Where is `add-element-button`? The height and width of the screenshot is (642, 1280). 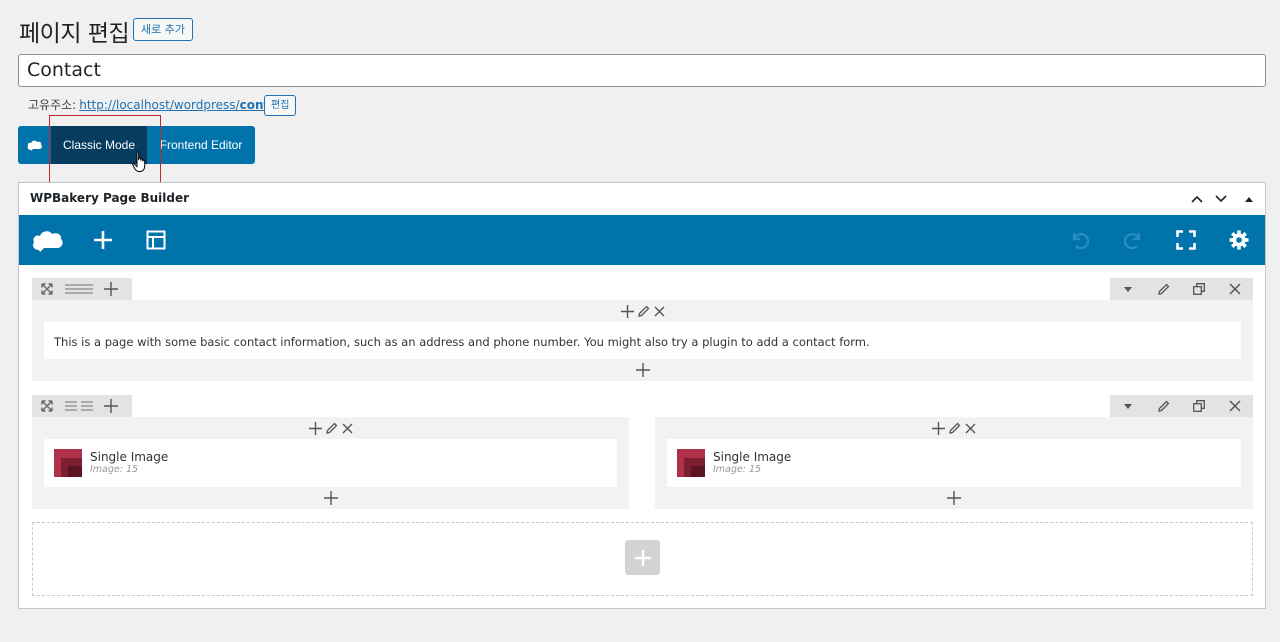 add-element-button is located at coordinates (103, 240).